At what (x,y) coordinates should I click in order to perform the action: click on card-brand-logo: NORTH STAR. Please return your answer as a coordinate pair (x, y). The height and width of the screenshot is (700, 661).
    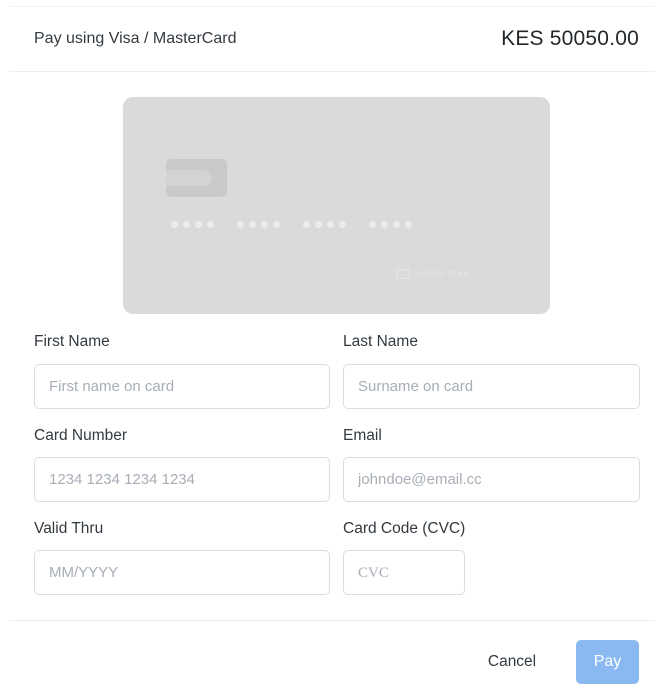
    Looking at the image, I should click on (433, 274).